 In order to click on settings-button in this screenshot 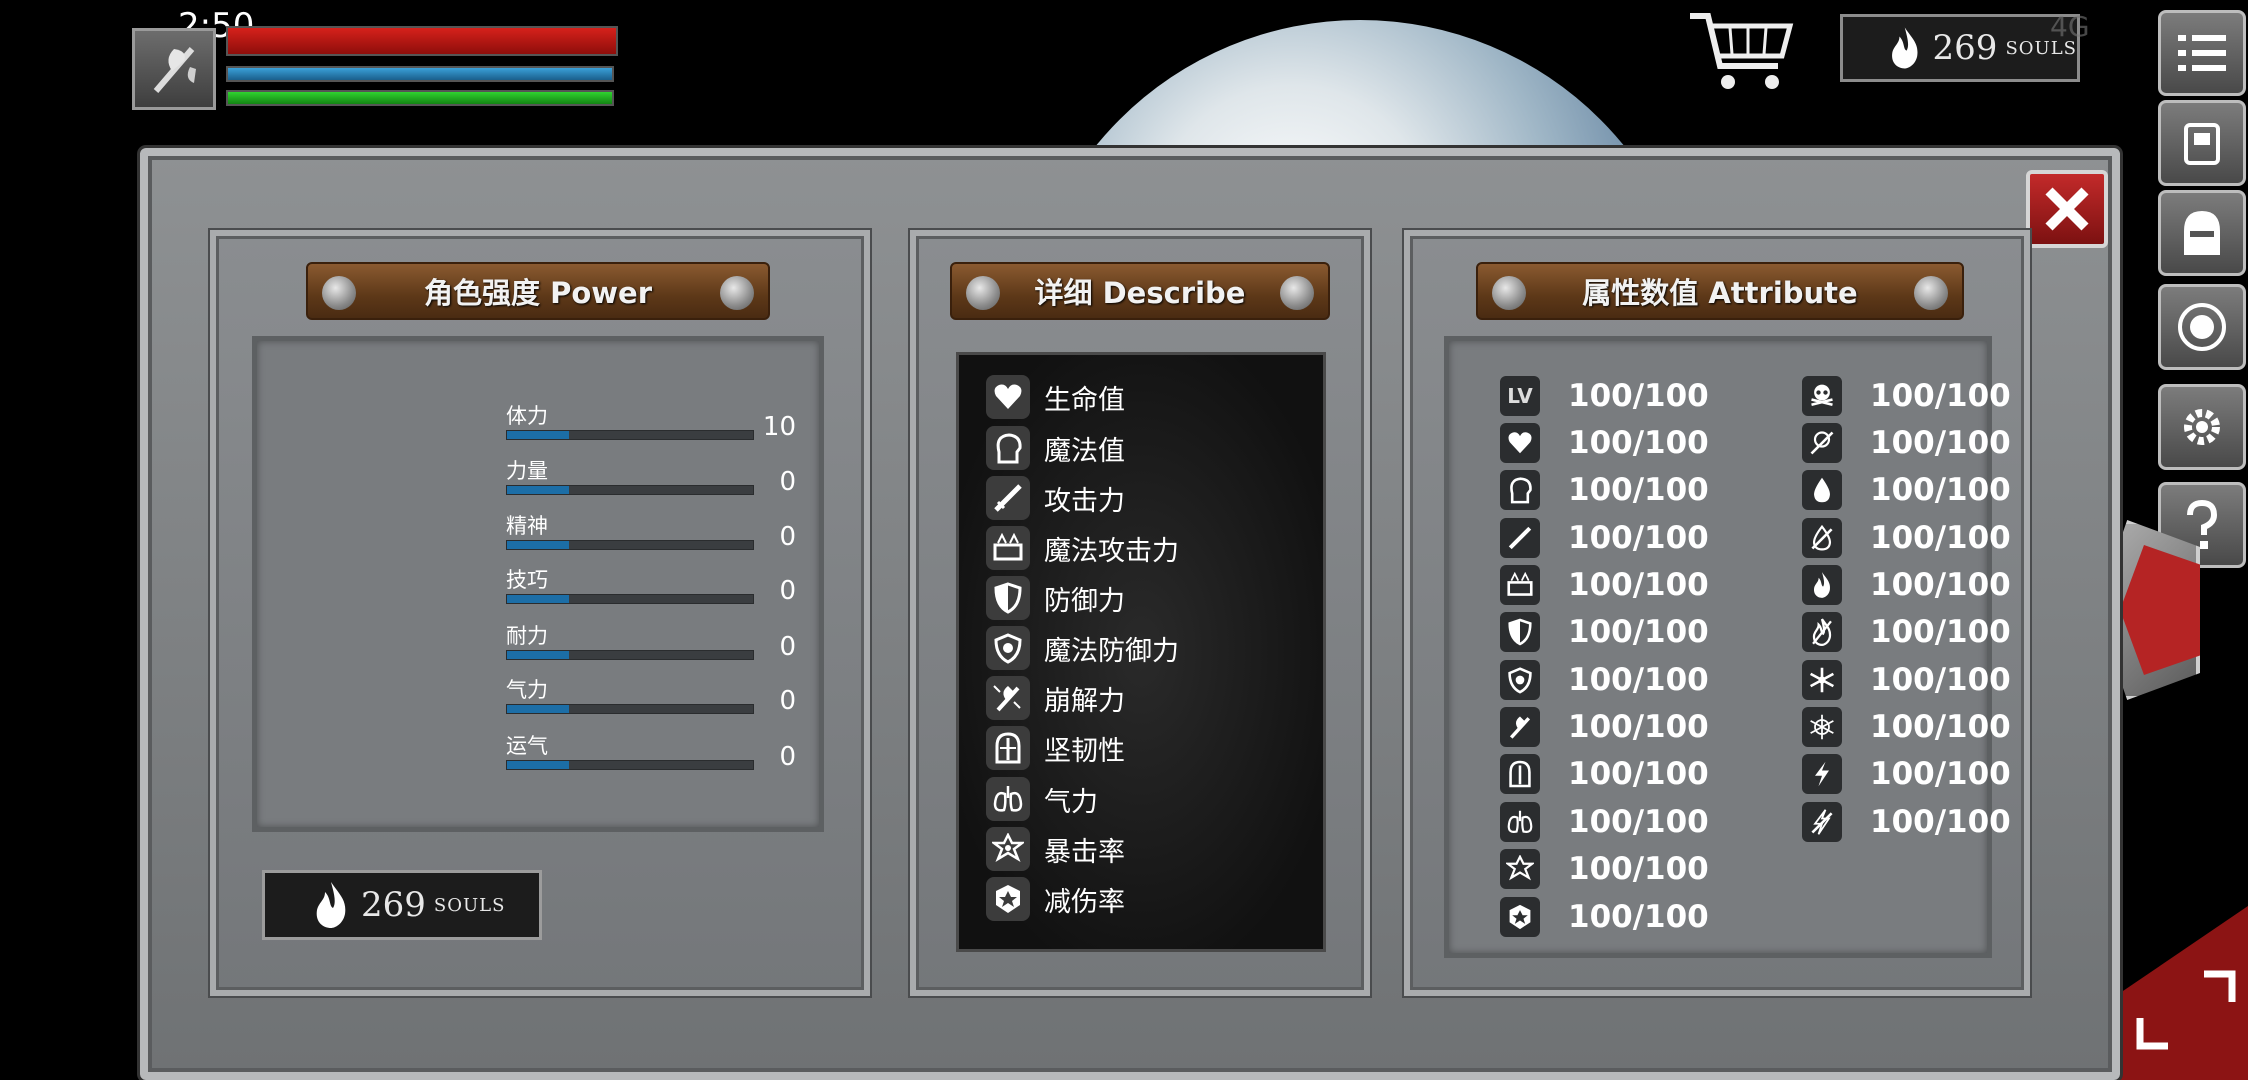, I will do `click(2202, 427)`.